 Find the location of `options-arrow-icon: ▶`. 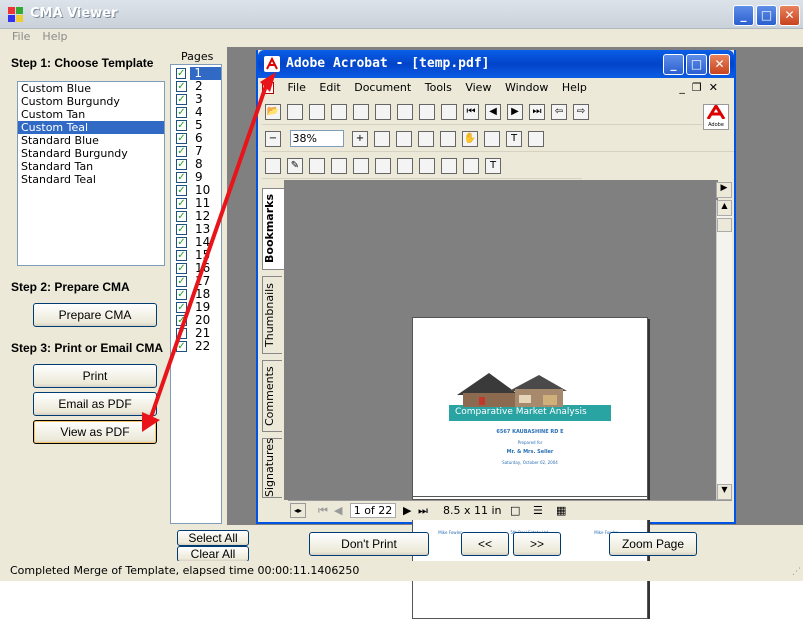

options-arrow-icon: ▶ is located at coordinates (724, 190).